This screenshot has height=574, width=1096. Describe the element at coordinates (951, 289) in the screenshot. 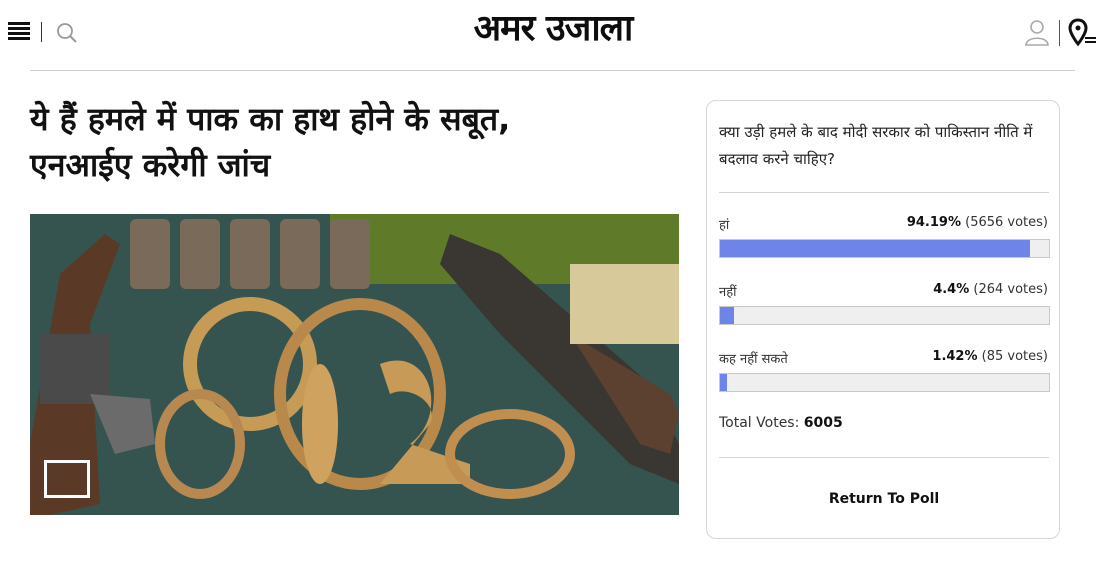

I see `poll-option-percent: 4.4%` at that location.